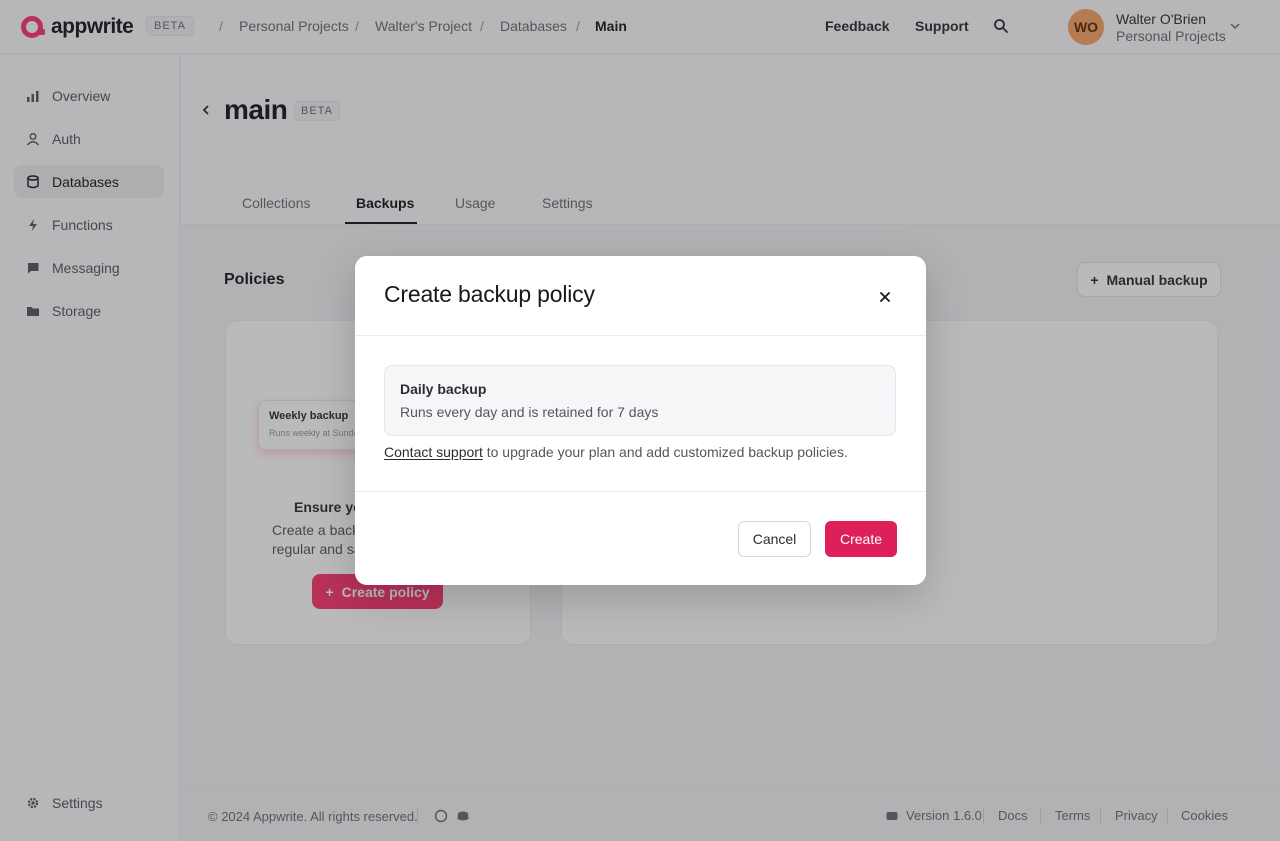  What do you see at coordinates (433, 452) in the screenshot?
I see `contact-support-link: Contact support` at bounding box center [433, 452].